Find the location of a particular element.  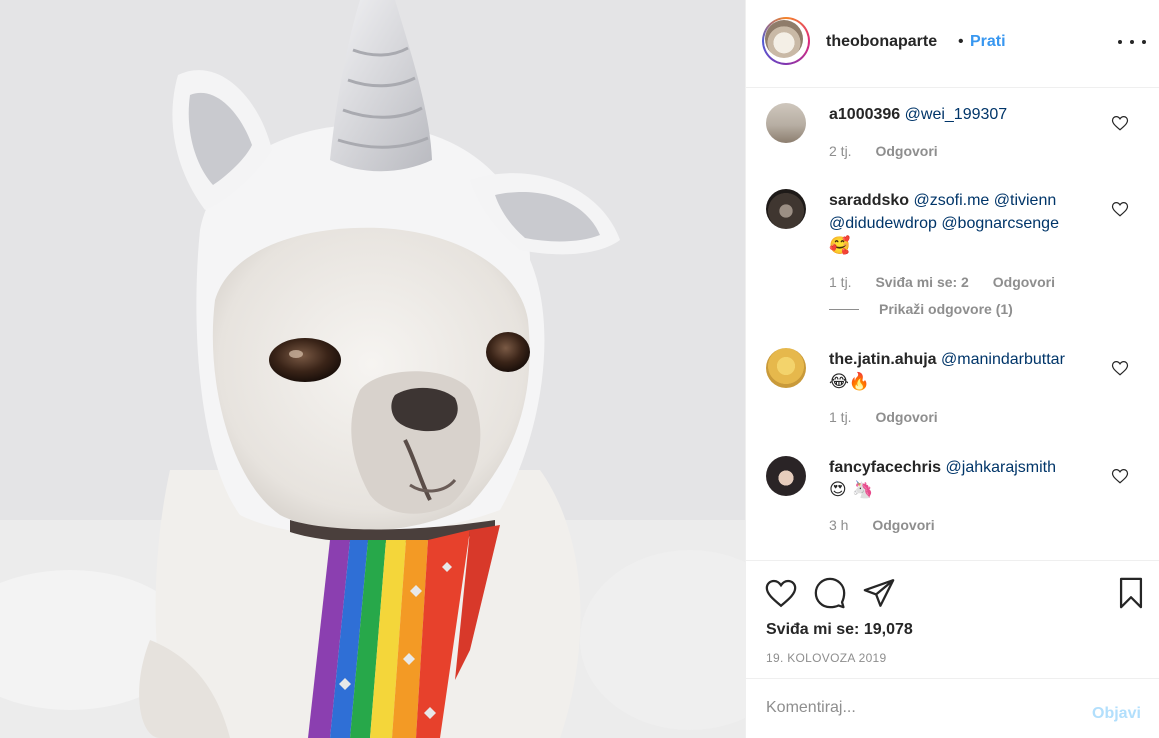

comment-username: the.jatin.ahuja is located at coordinates (883, 359).